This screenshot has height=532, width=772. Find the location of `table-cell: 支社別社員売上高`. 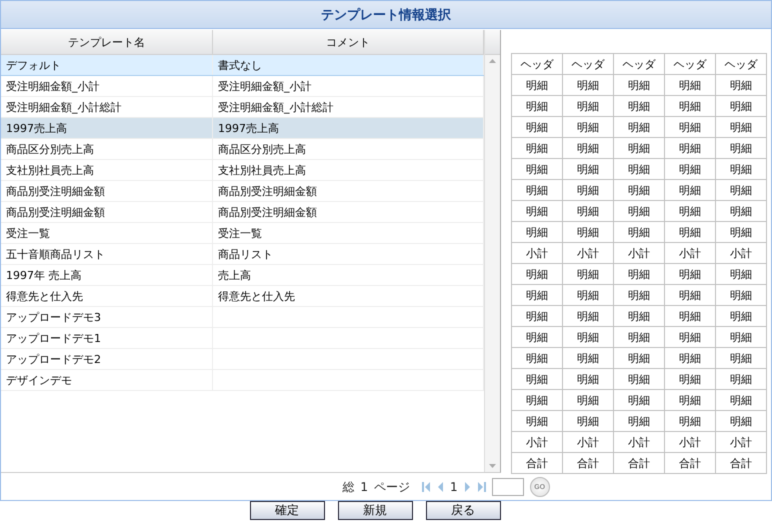

table-cell: 支社別社員売上高 is located at coordinates (107, 170).